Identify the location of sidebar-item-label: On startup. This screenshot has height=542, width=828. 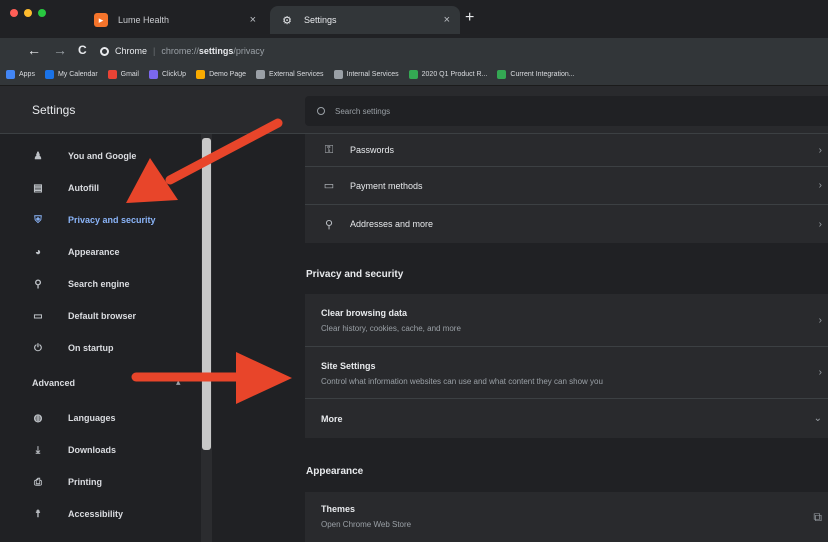
(91, 348).